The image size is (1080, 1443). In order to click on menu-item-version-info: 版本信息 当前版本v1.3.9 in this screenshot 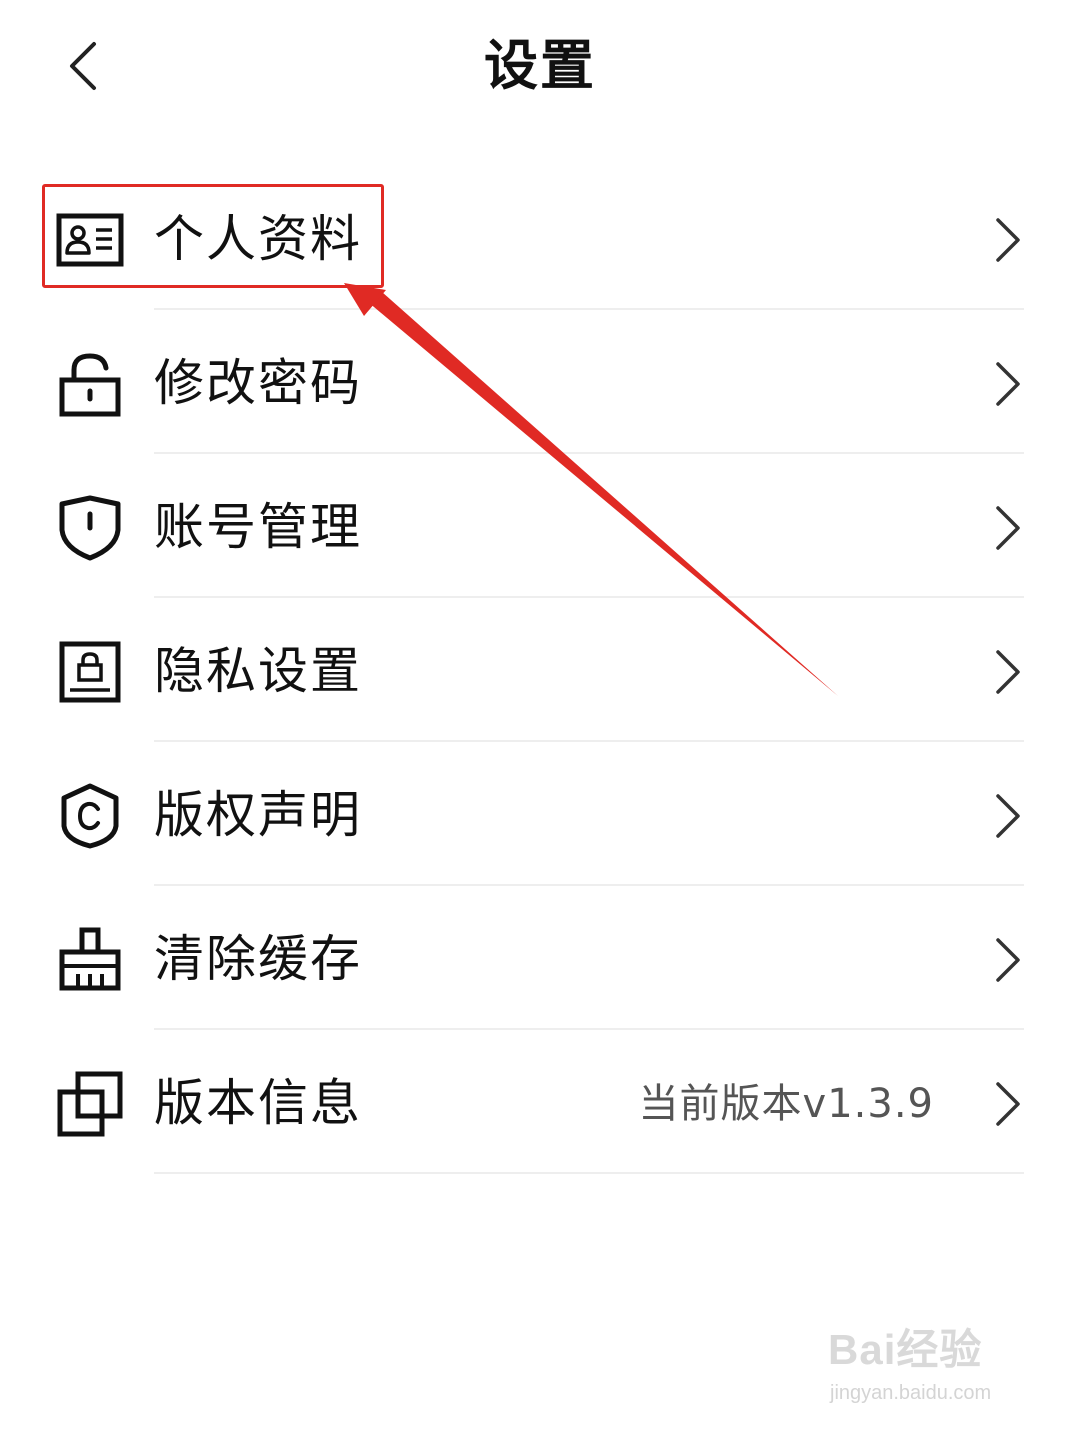, I will do `click(540, 1102)`.